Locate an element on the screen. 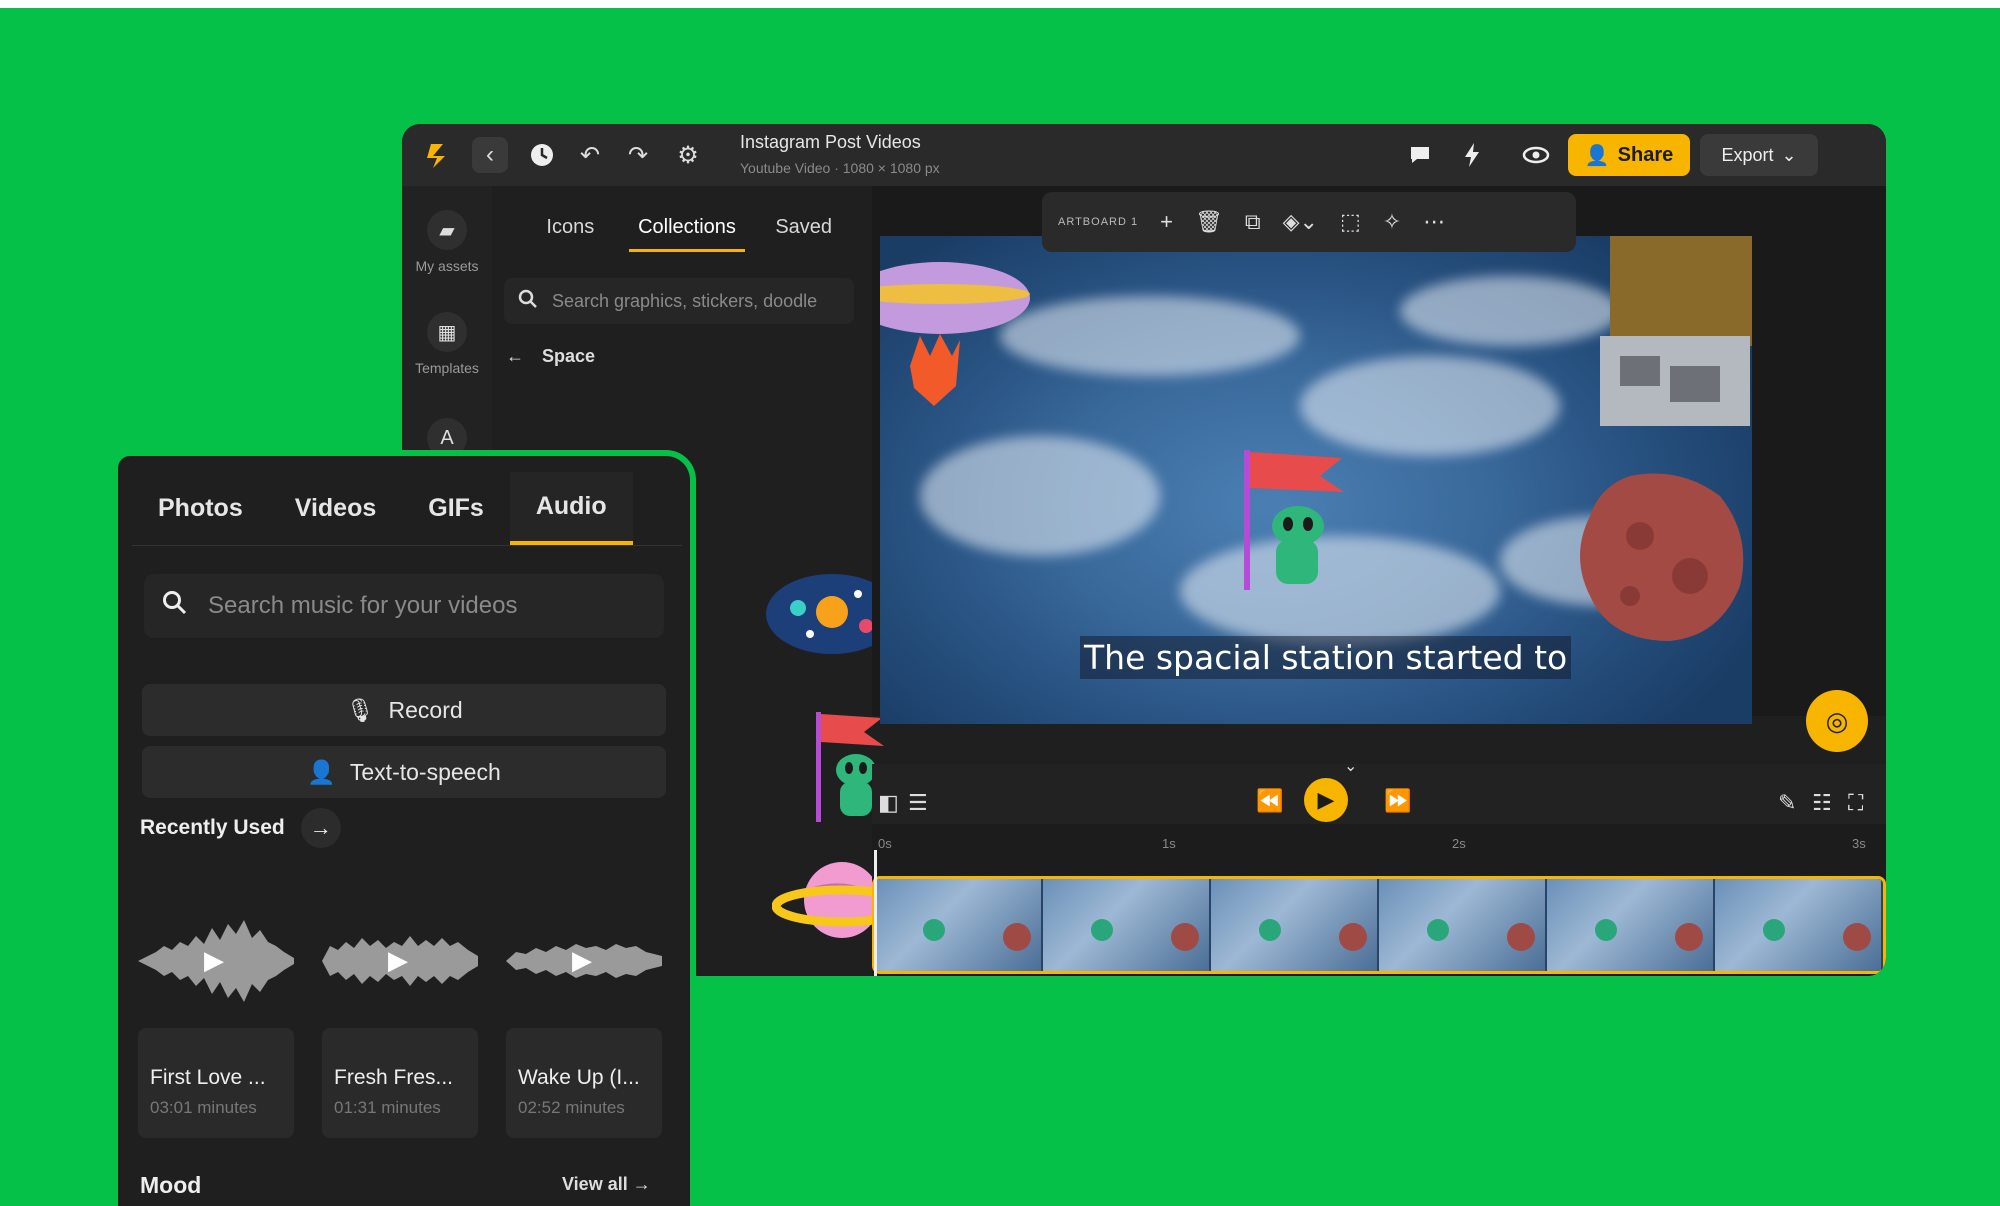  preview-eye-icon is located at coordinates (1536, 155).